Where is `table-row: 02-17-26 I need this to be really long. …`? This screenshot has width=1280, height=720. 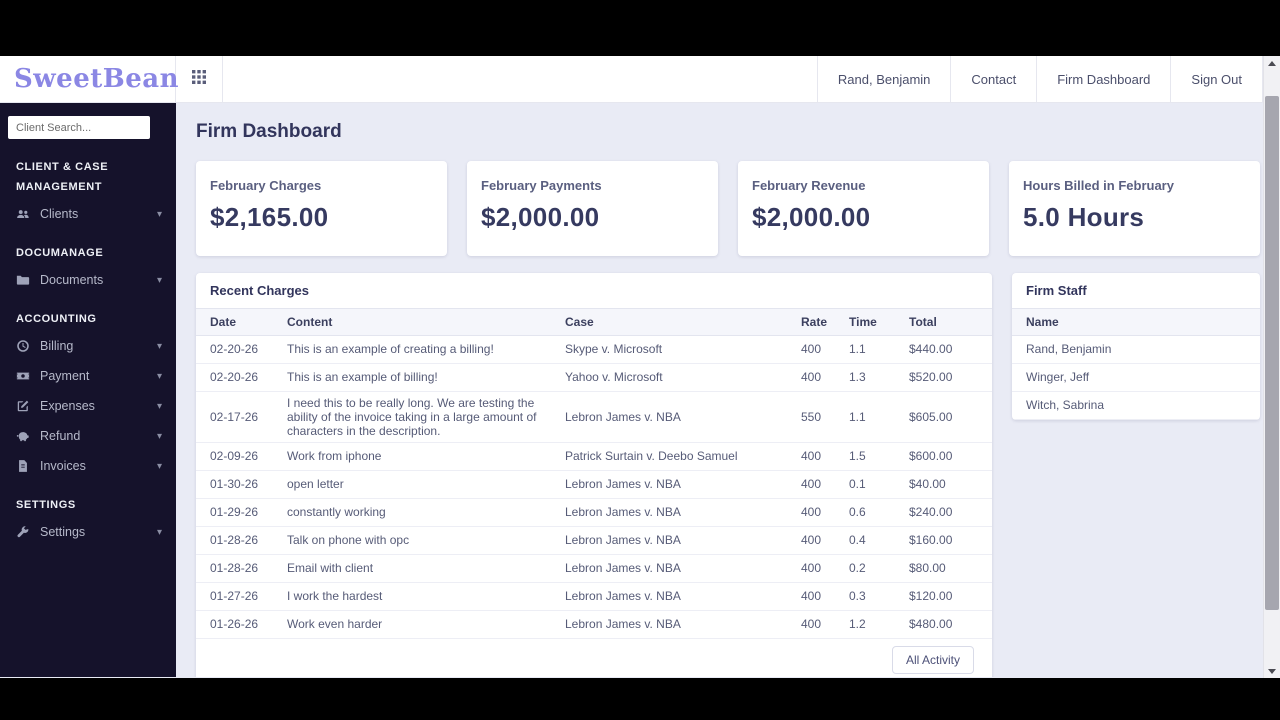
table-row: 02-17-26 I need this to be really long. … is located at coordinates (594, 417).